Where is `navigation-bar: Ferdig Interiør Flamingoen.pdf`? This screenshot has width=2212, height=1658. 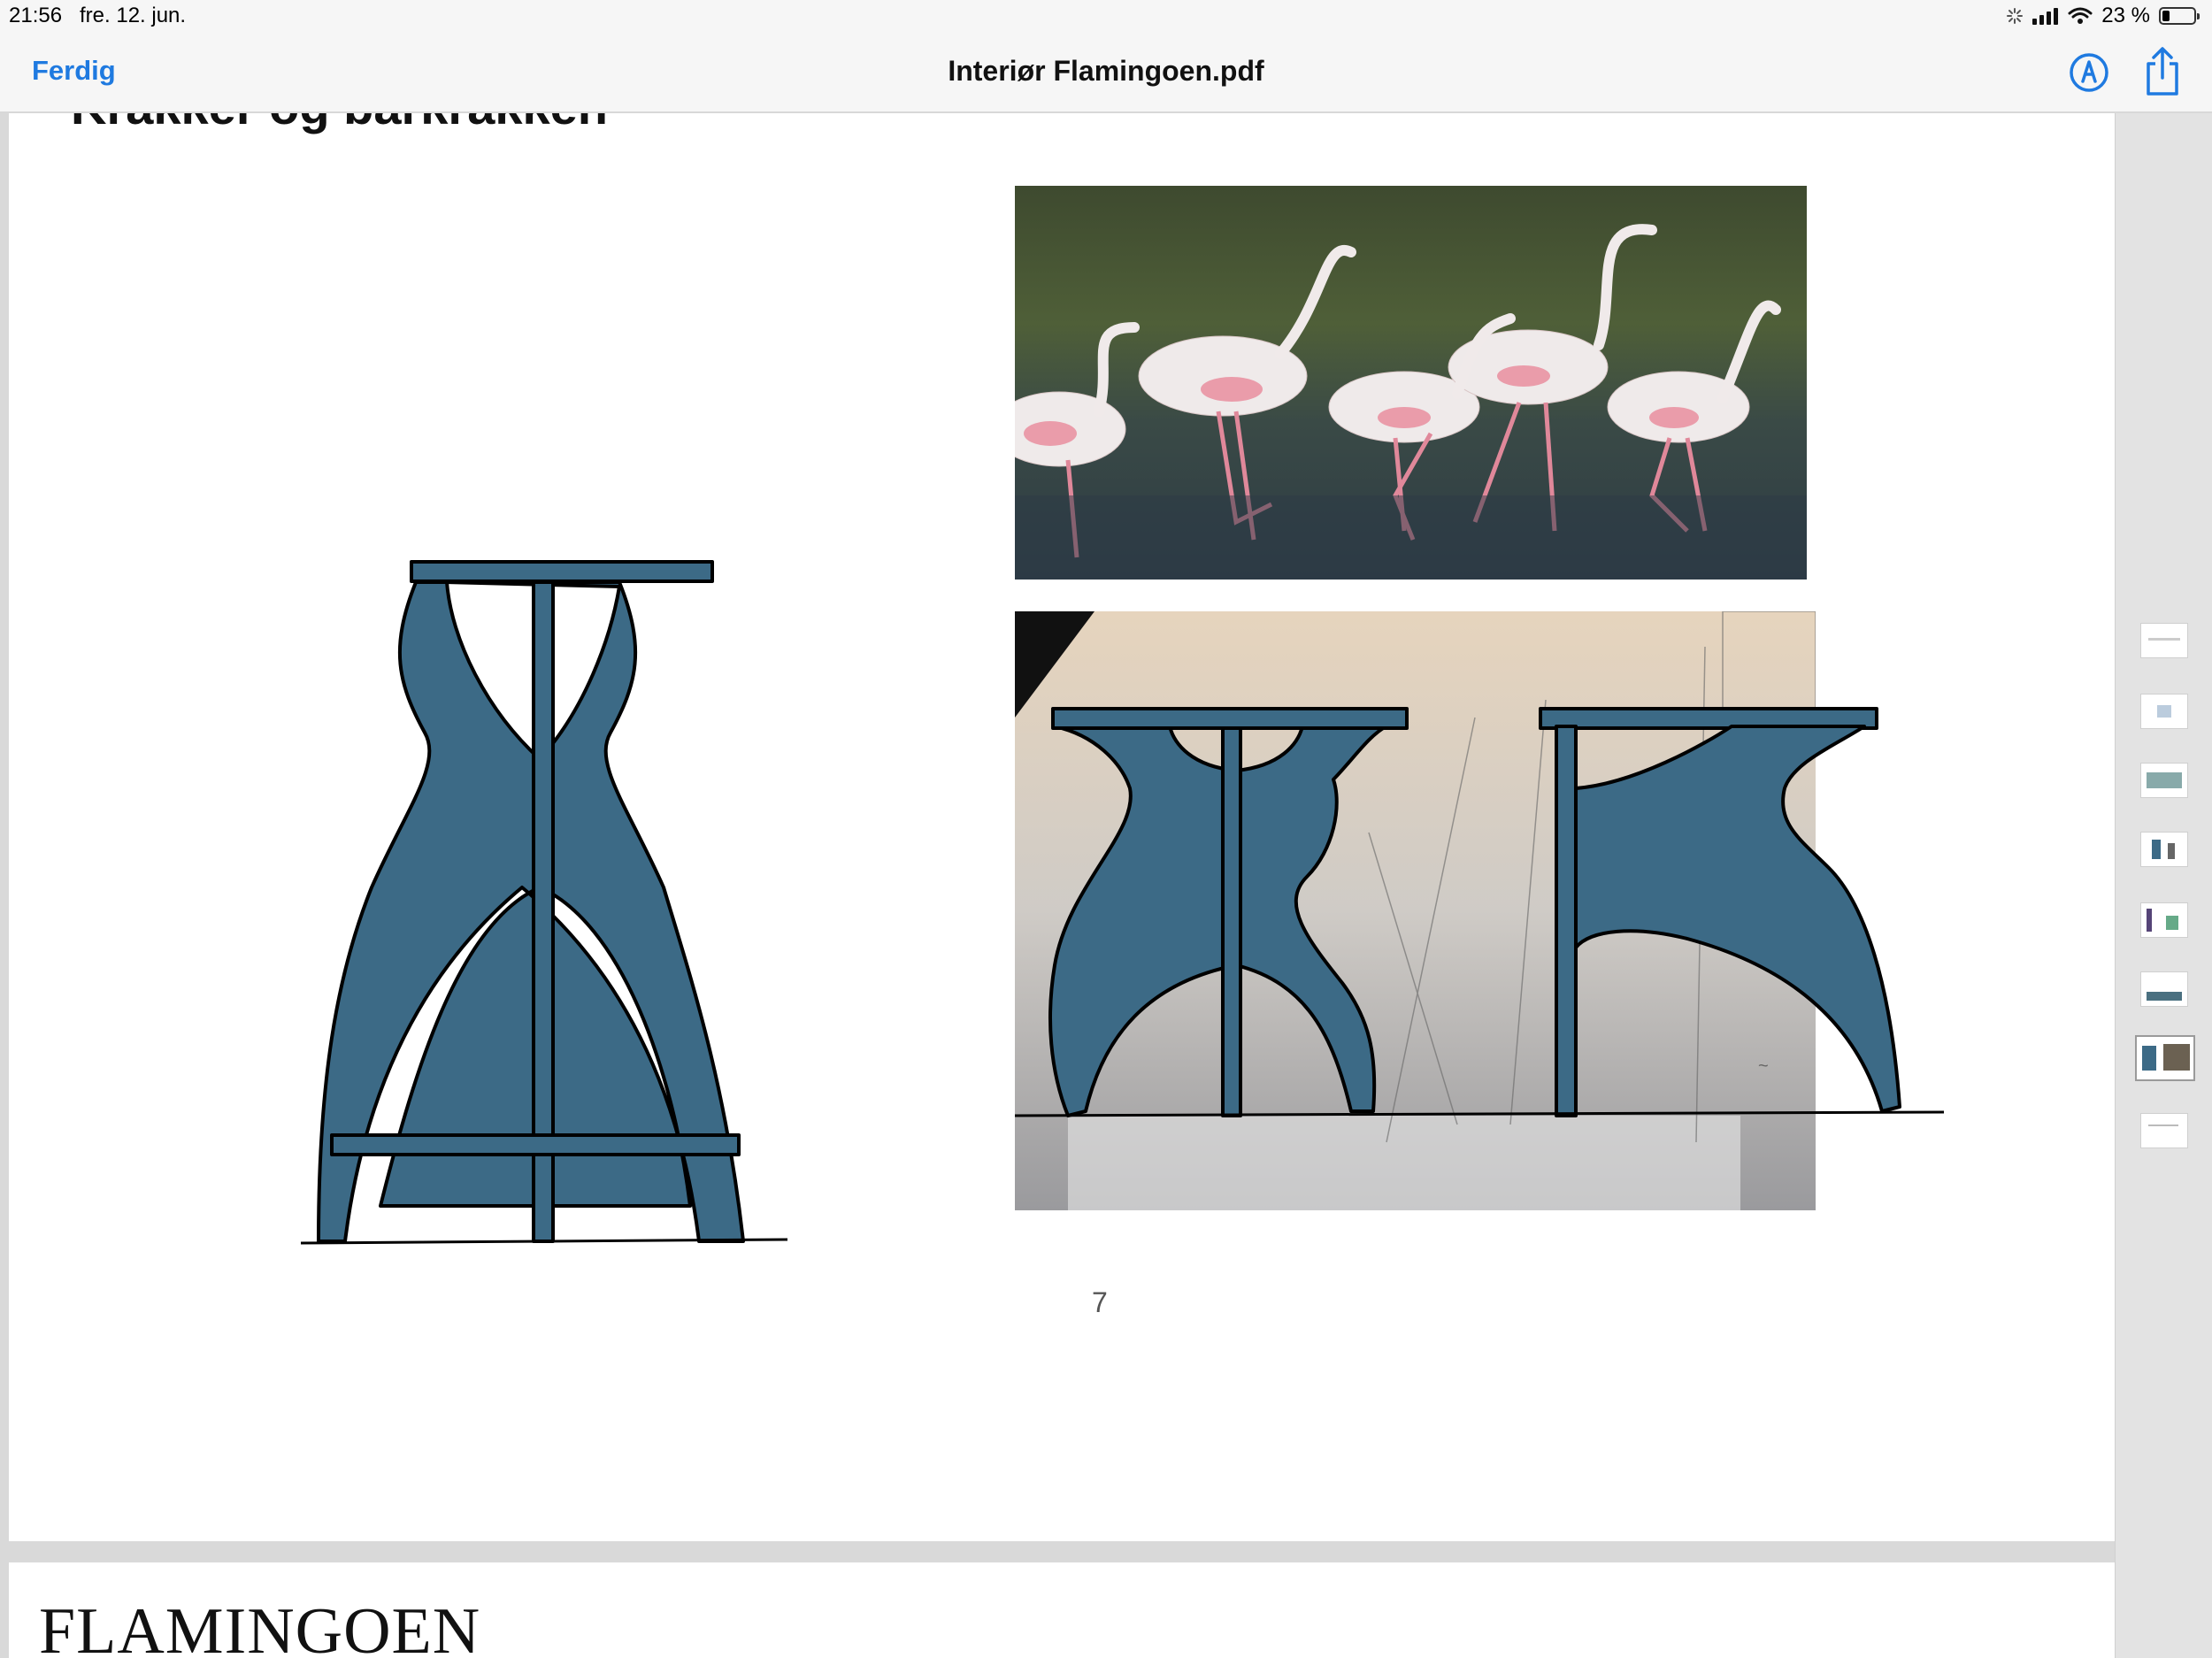
navigation-bar: Ferdig Interiør Flamingoen.pdf is located at coordinates (1106, 73).